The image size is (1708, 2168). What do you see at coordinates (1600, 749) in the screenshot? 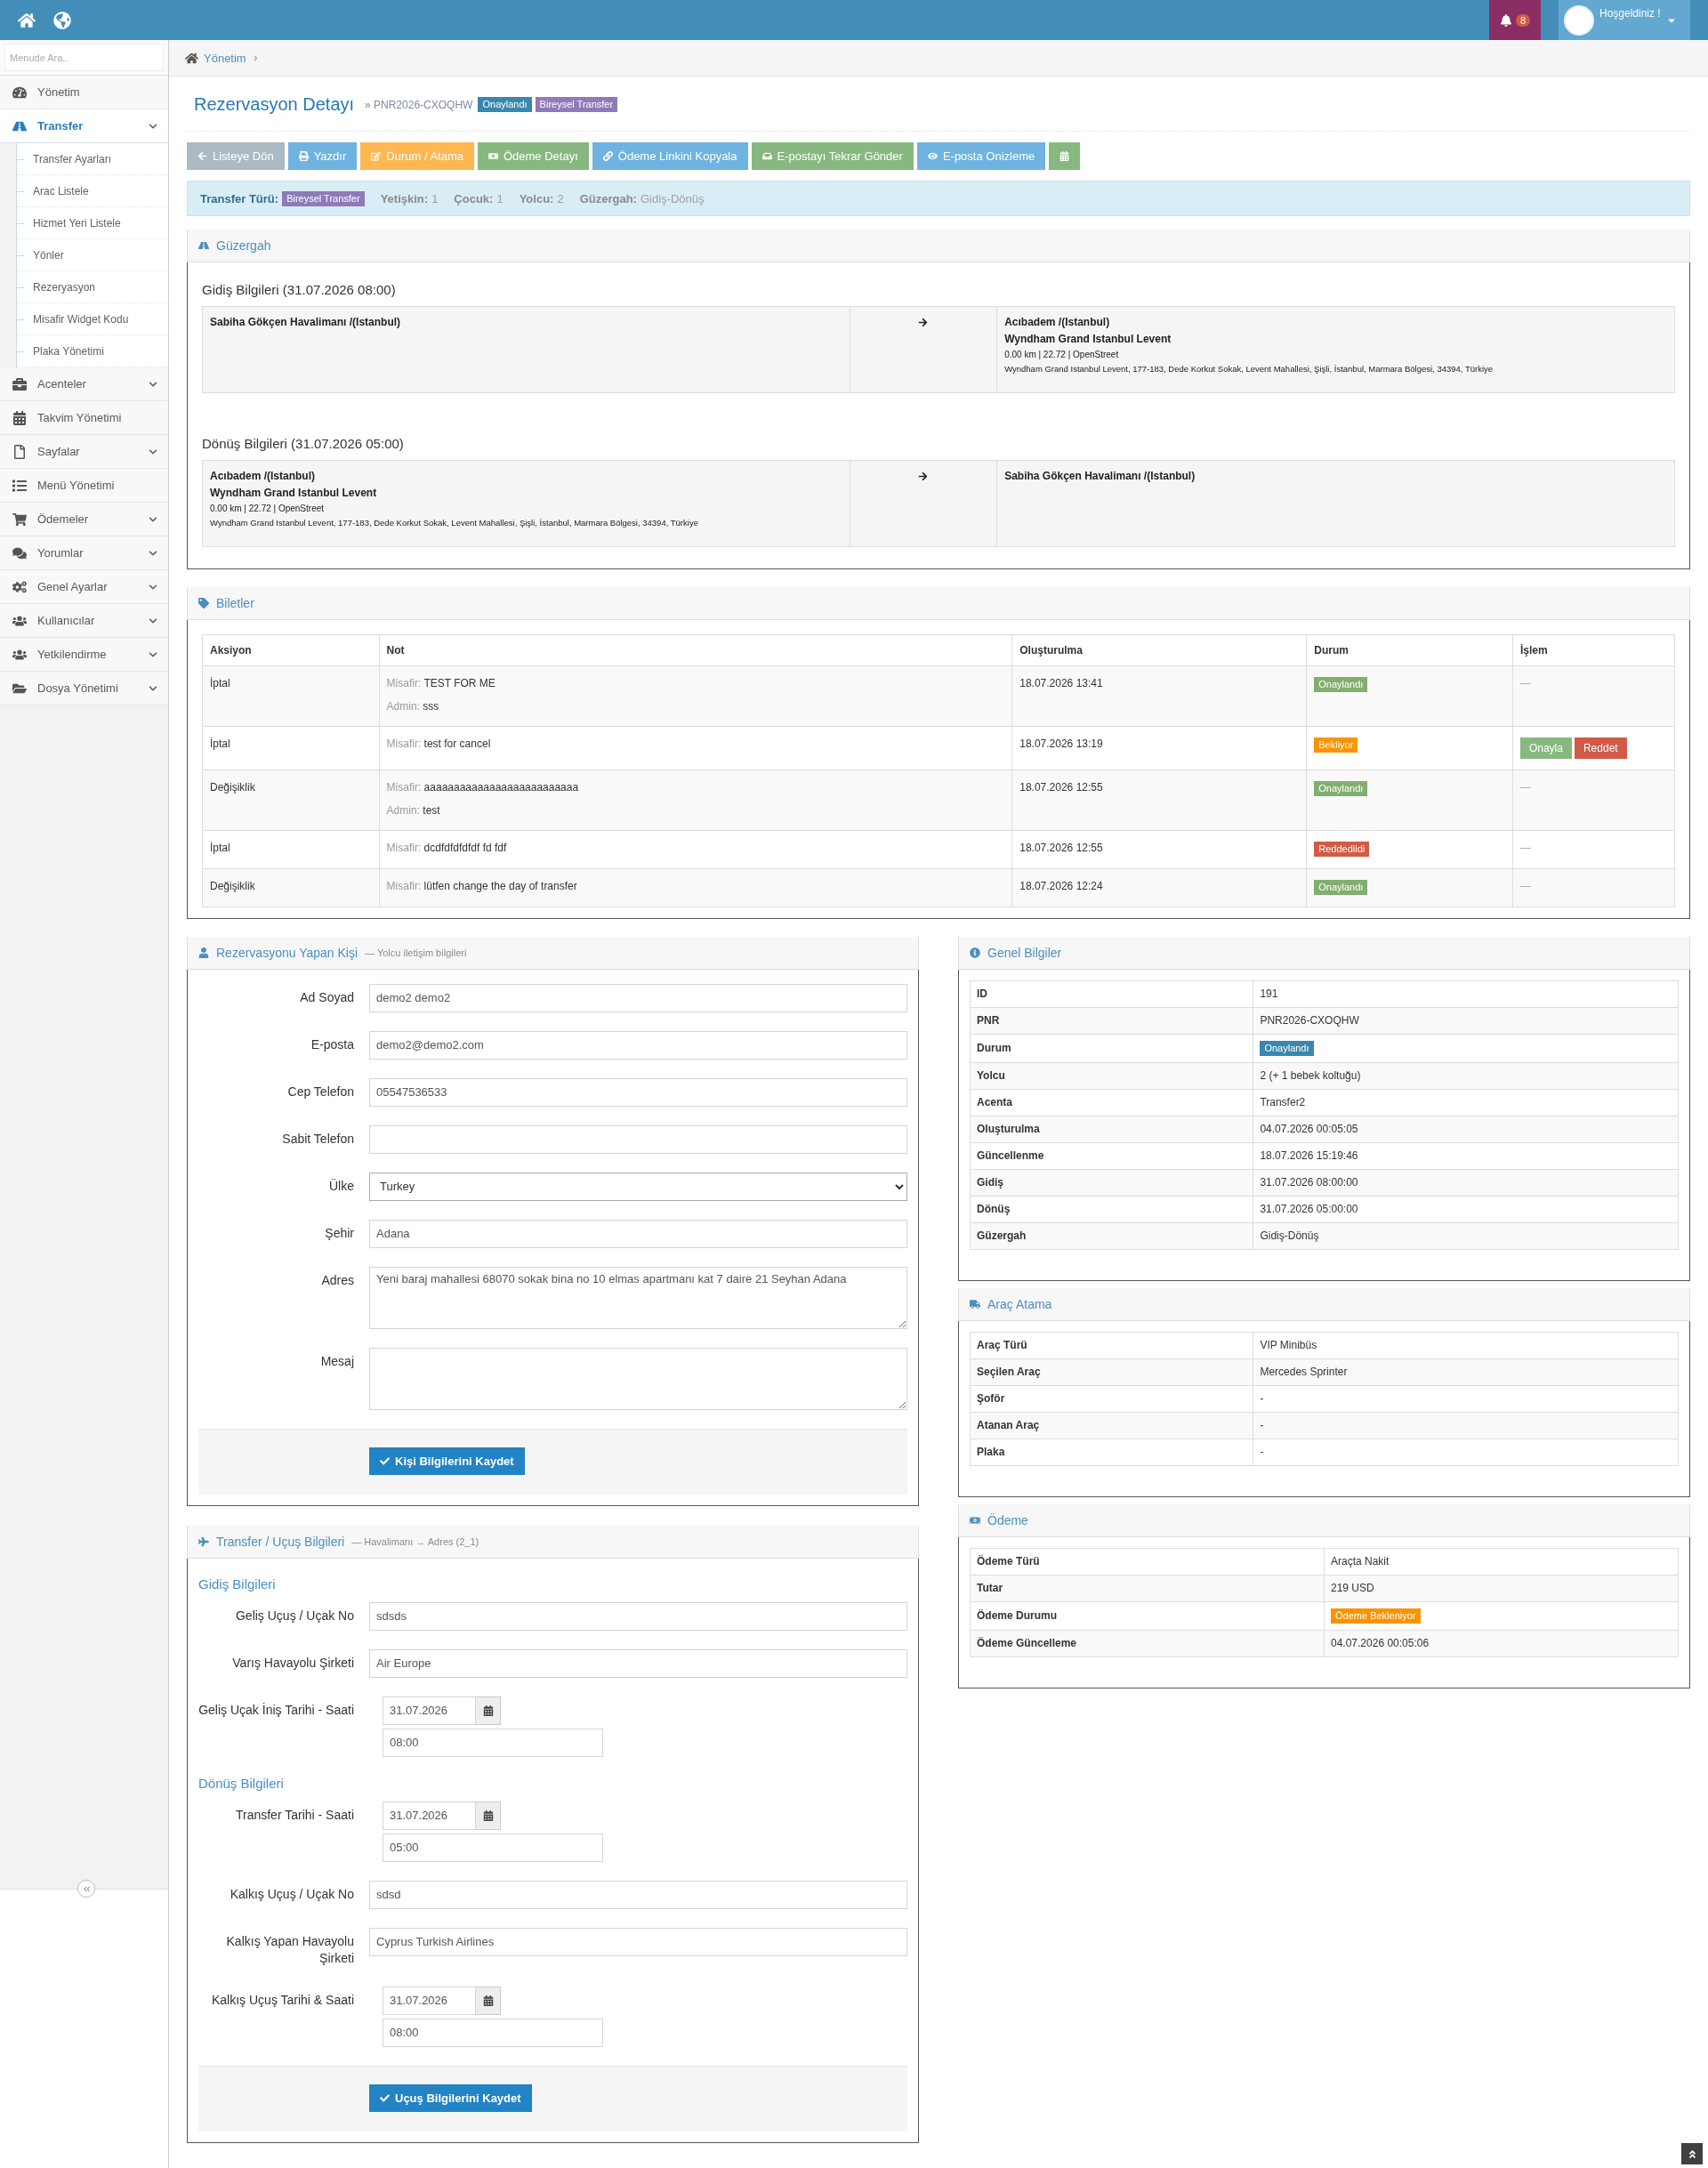
I see `action-button: Reddet` at bounding box center [1600, 749].